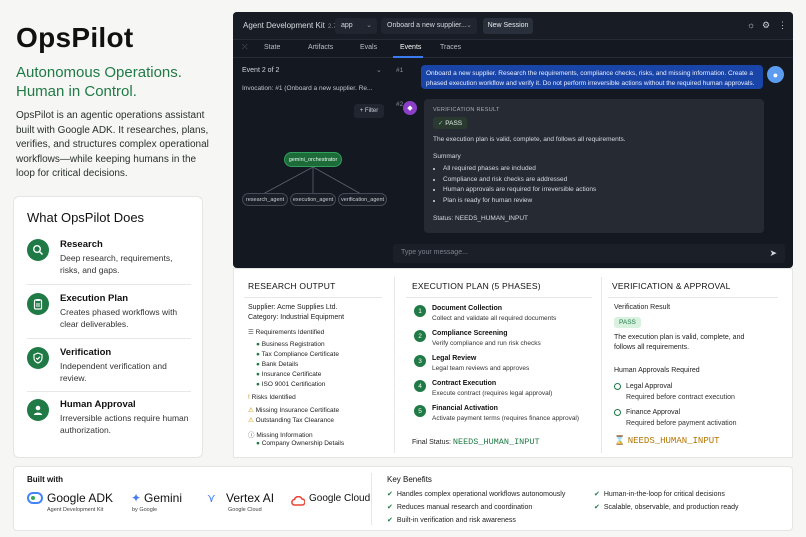 Image resolution: width=806 pixels, height=537 pixels. Describe the element at coordinates (297, 354) in the screenshot. I see `list-item: ● Tax Compliance Certificate` at that location.